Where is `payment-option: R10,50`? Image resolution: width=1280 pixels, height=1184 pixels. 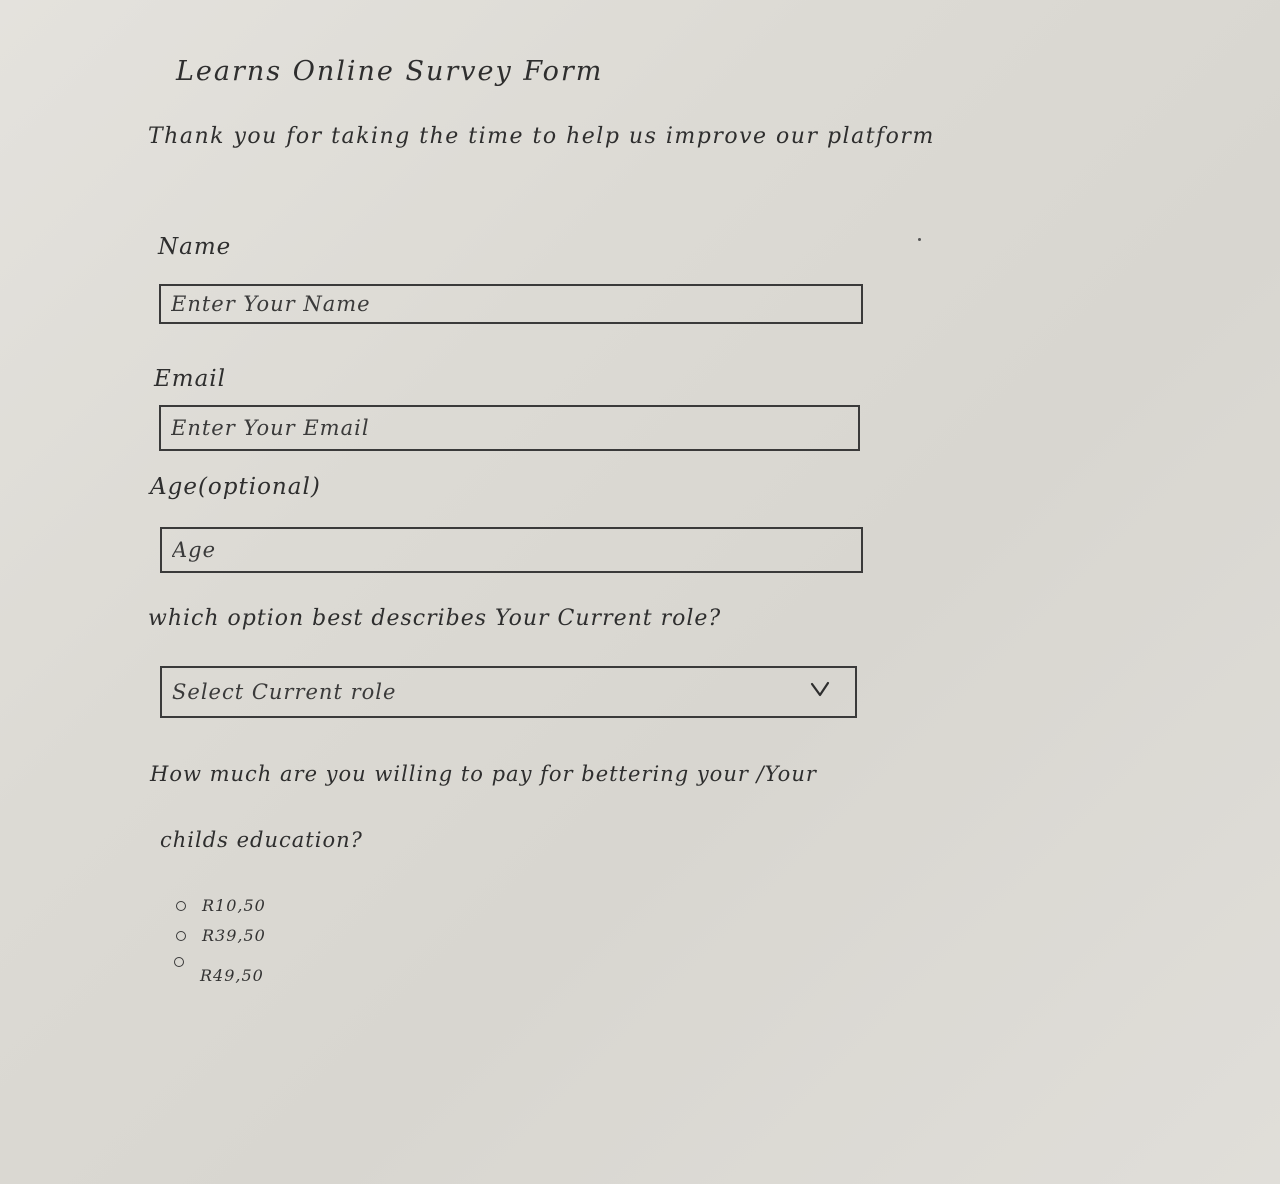
payment-option: R10,50 is located at coordinates (221, 905).